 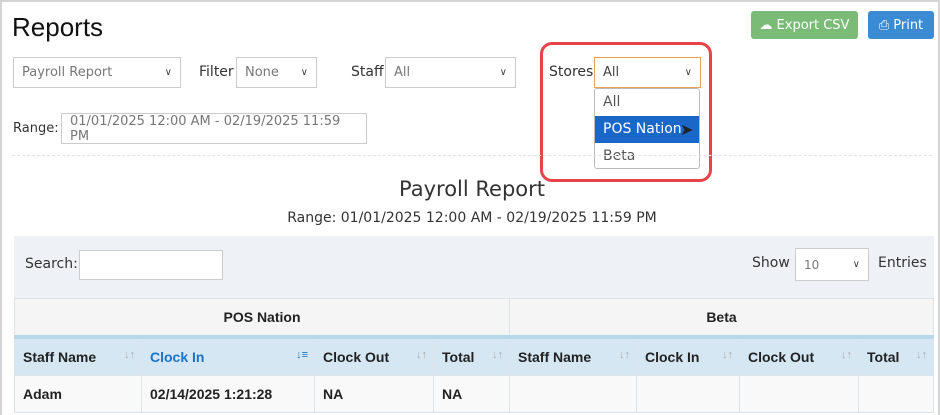 I want to click on stores-option-beta: Beta, so click(x=647, y=156).